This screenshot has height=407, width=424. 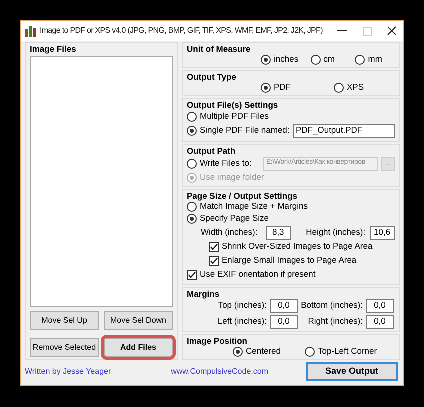 I want to click on app-icon, so click(x=30, y=31).